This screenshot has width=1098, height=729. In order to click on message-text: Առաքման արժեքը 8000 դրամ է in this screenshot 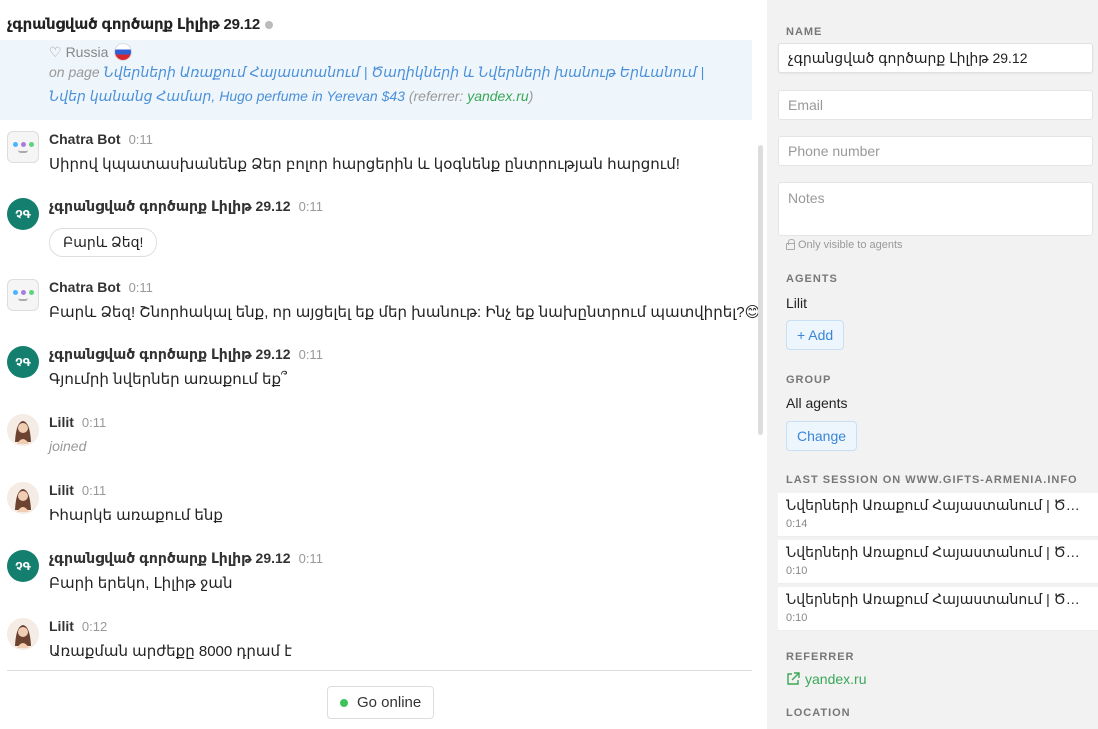, I will do `click(170, 651)`.